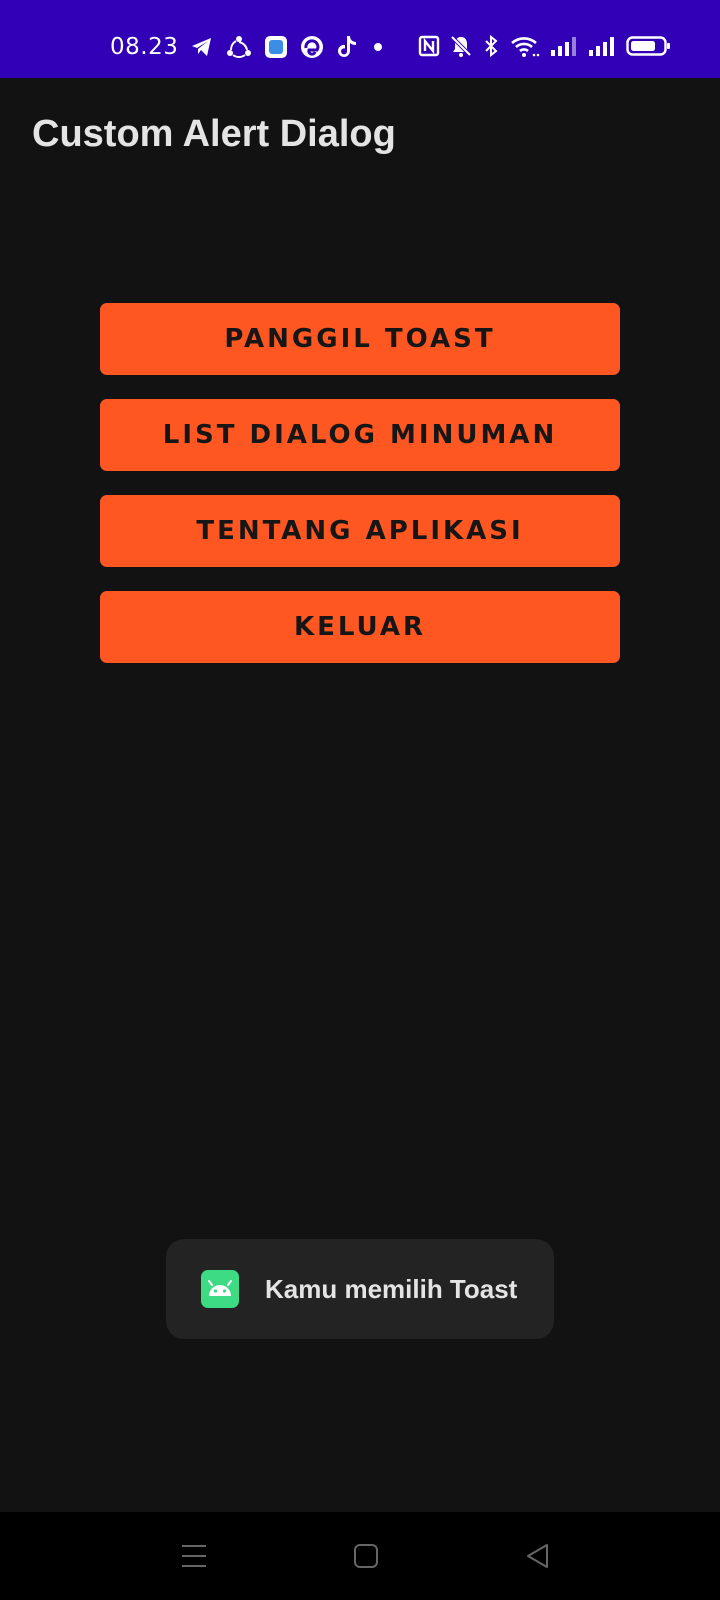 This screenshot has height=1600, width=720. Describe the element at coordinates (144, 47) in the screenshot. I see `status-time: 08.23` at that location.